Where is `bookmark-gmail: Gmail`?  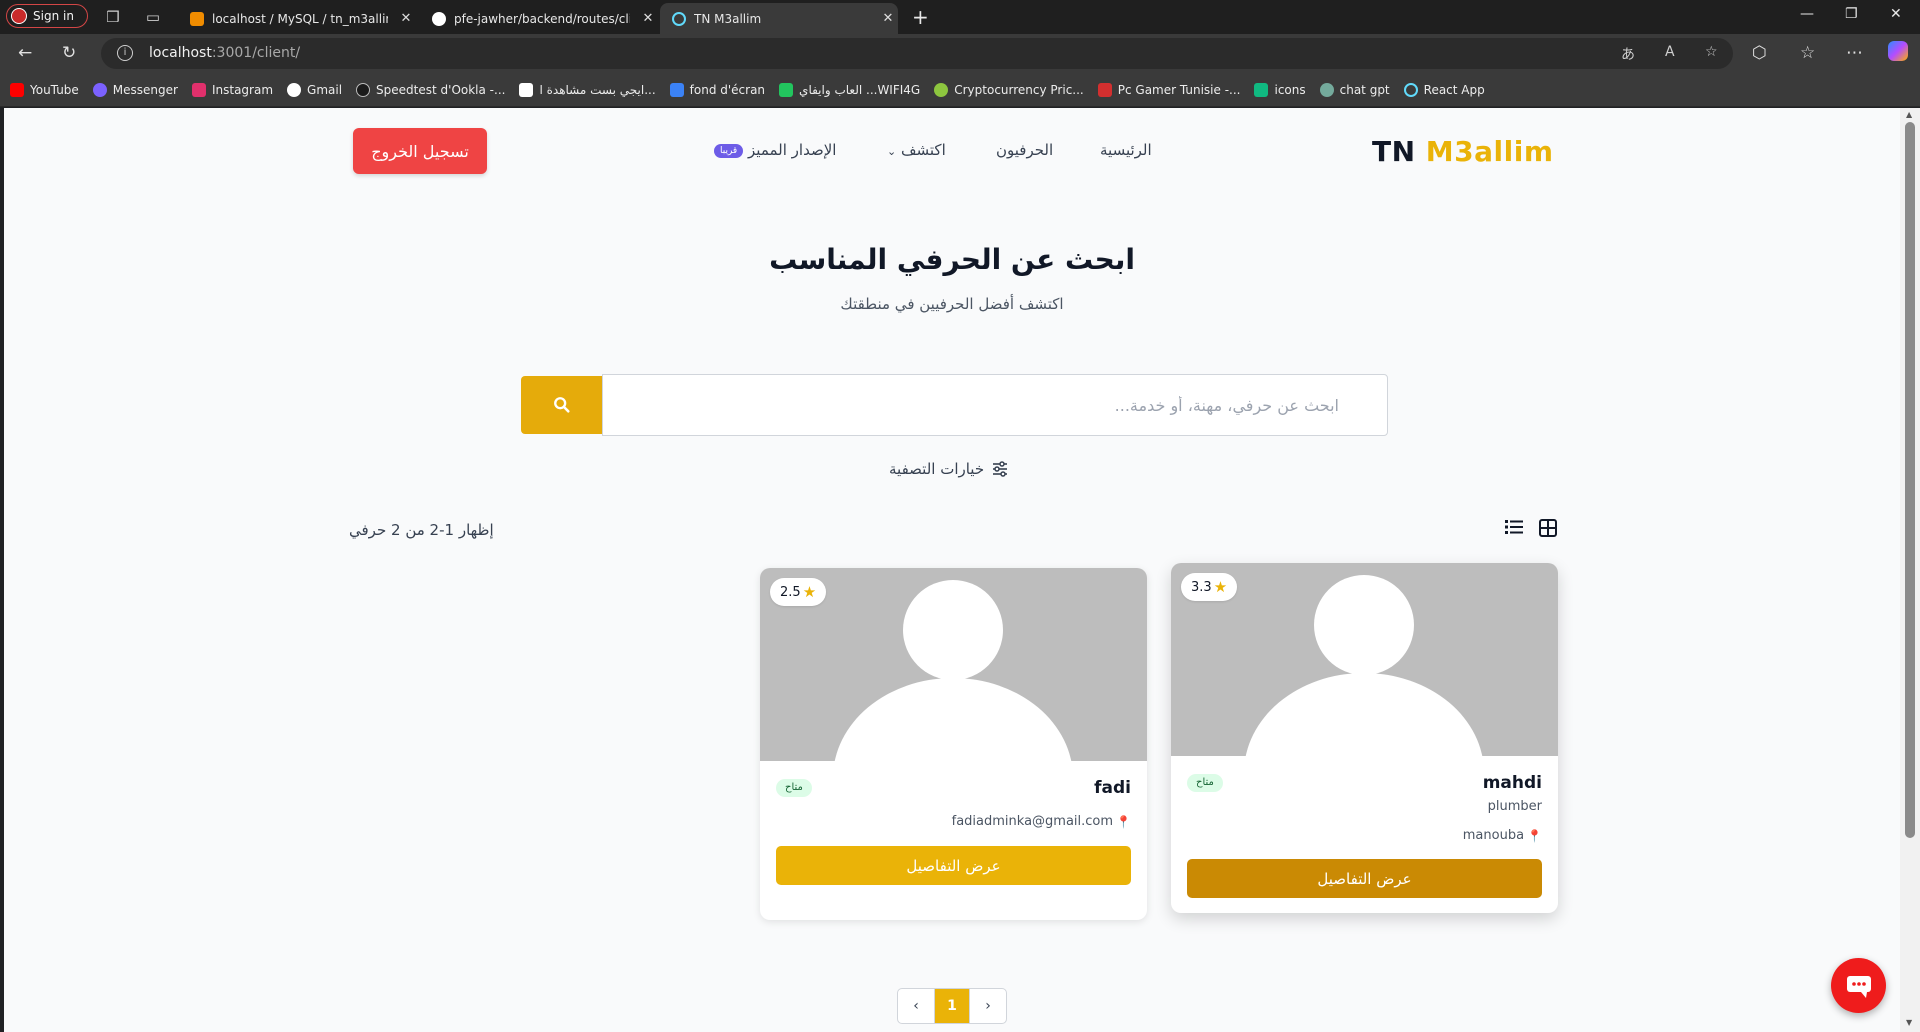 bookmark-gmail: Gmail is located at coordinates (314, 90).